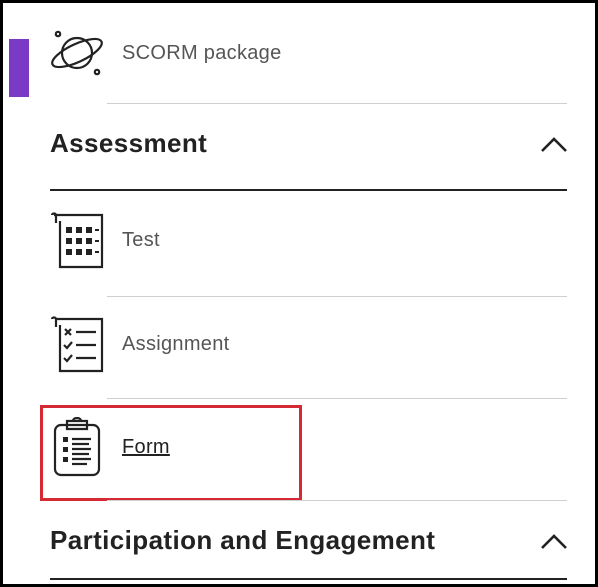  I want to click on section-header-assessment: Assessment, so click(309, 143).